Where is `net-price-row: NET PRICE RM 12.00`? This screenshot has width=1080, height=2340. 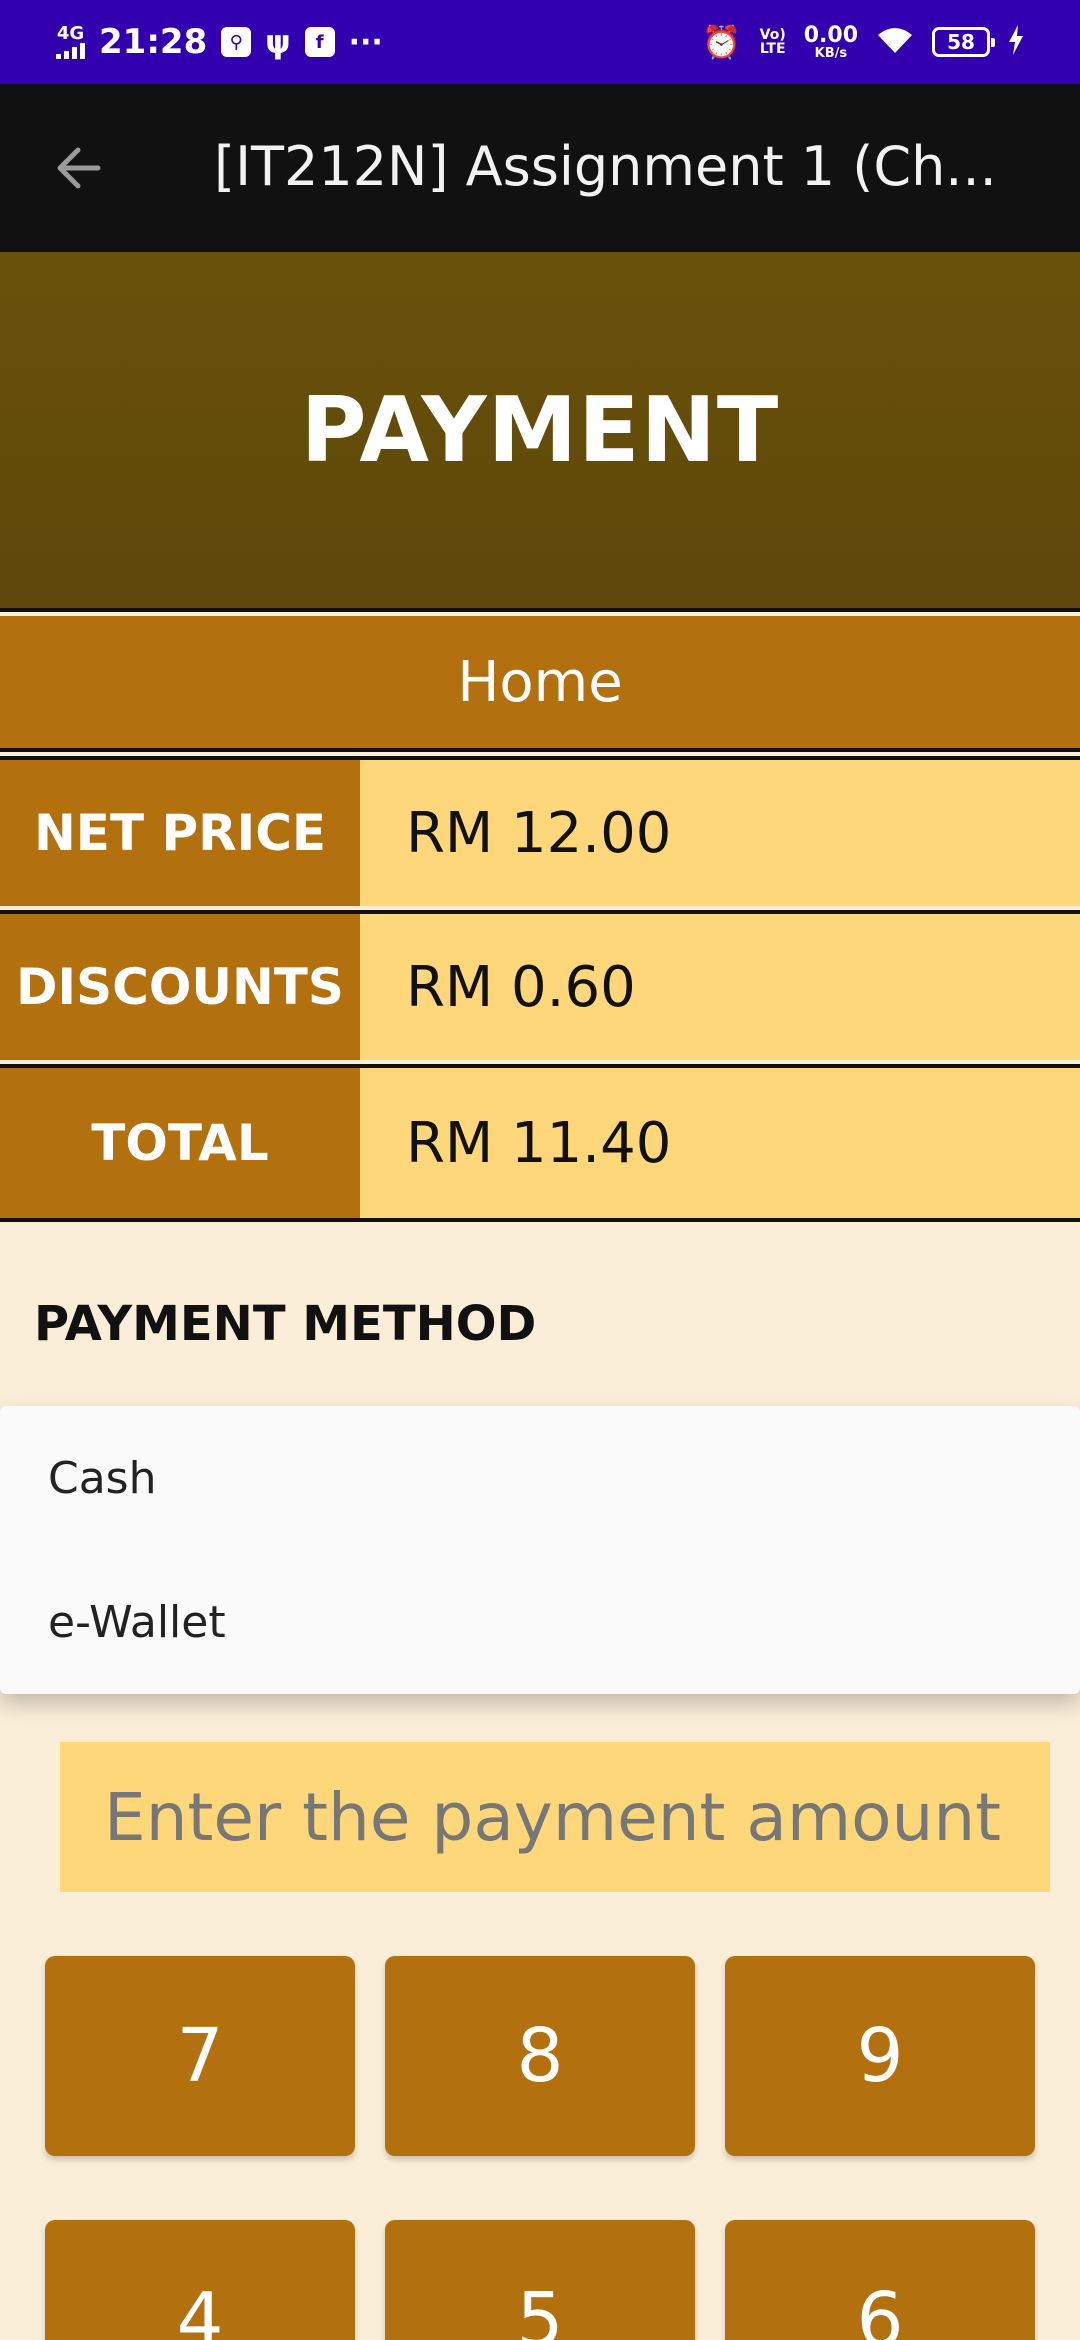
net-price-row: NET PRICE RM 12.00 is located at coordinates (540, 831).